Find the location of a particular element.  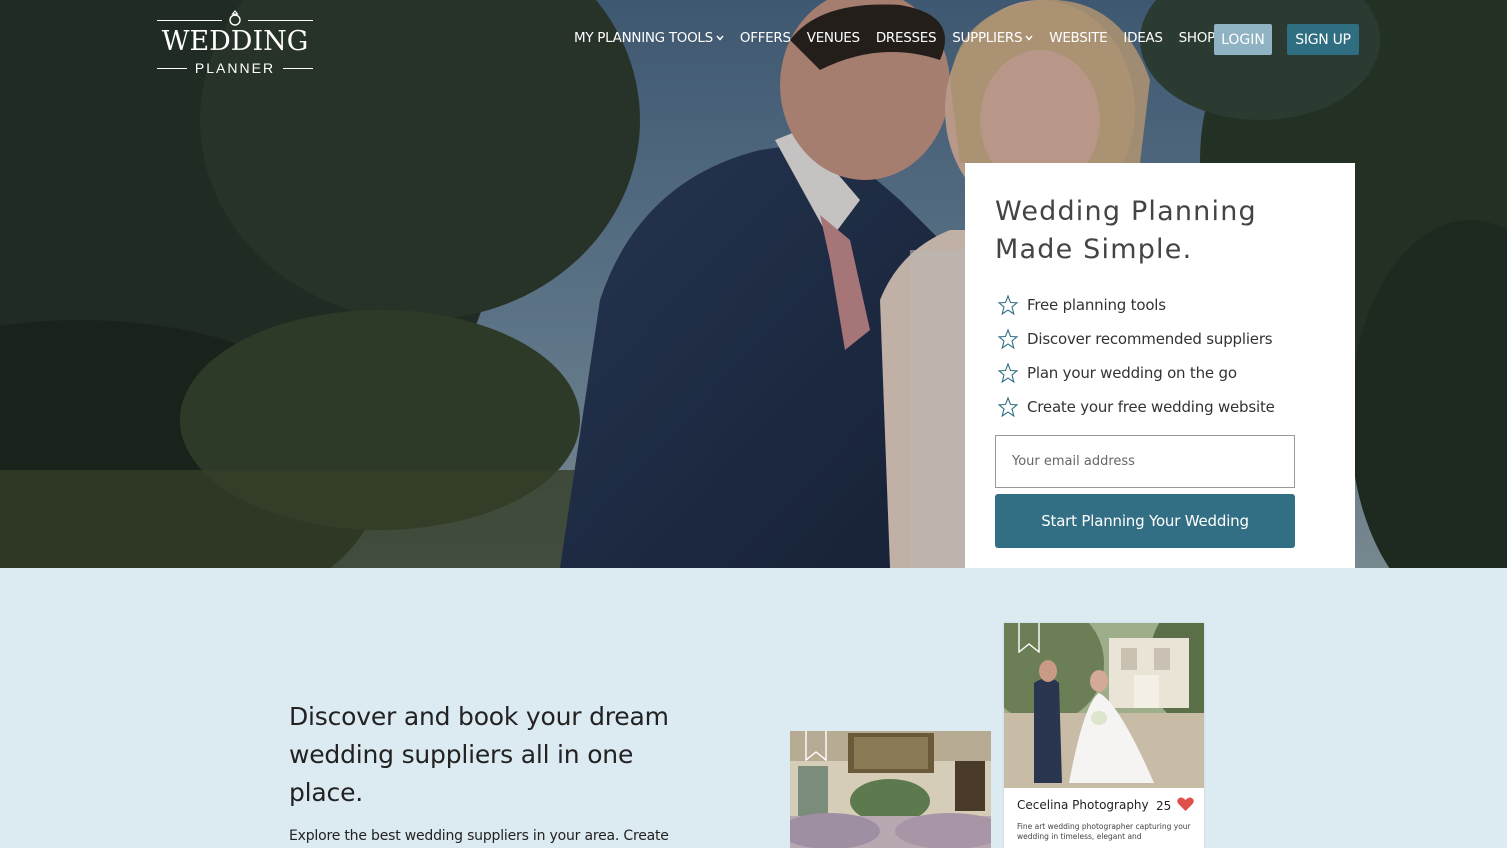

start-planning-button: Start Planning Your Wedding is located at coordinates (1145, 521).